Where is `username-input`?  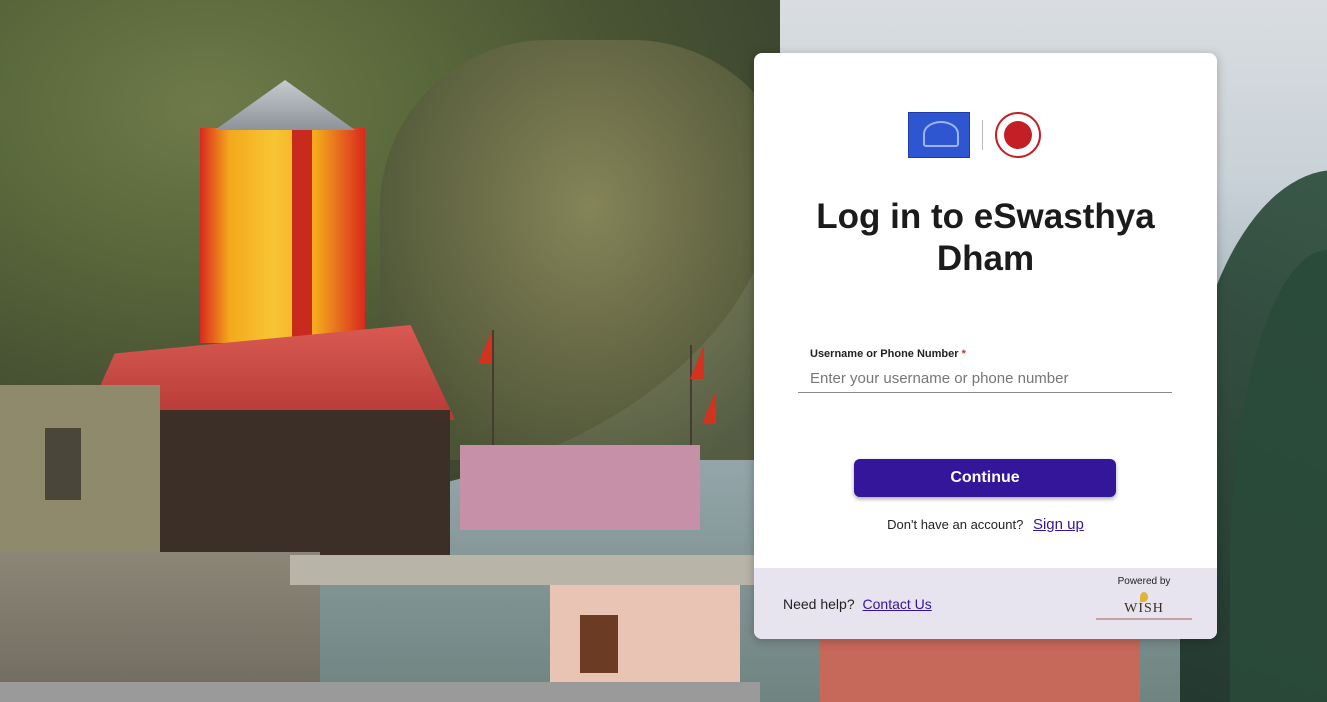
username-input is located at coordinates (985, 379).